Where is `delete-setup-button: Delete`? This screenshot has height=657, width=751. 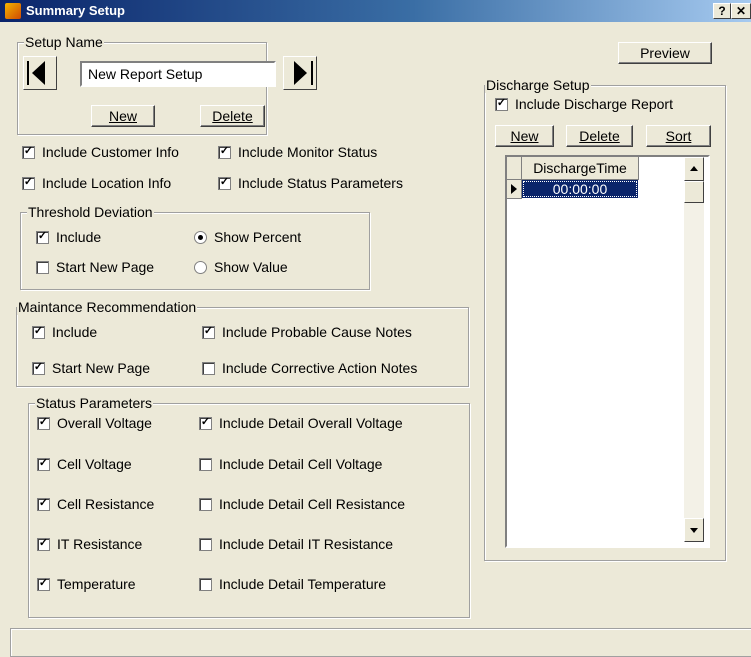
delete-setup-button: Delete is located at coordinates (232, 116).